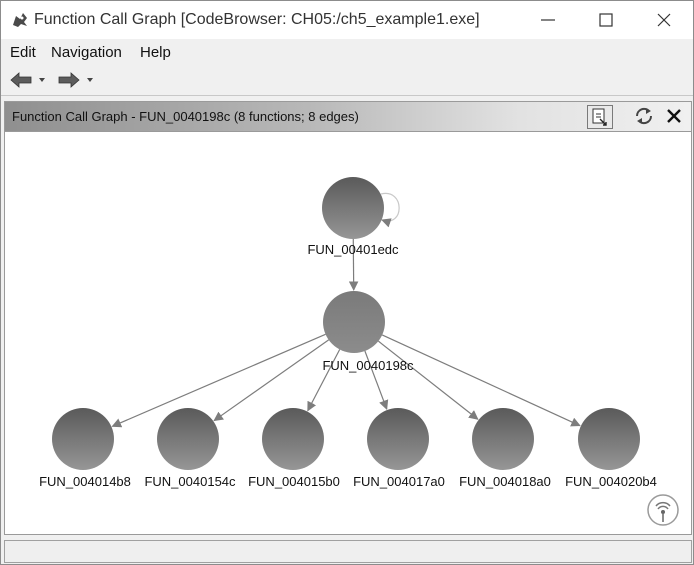 The height and width of the screenshot is (565, 694). What do you see at coordinates (368, 365) in the screenshot?
I see `function-node-label: FUN_0040198c` at bounding box center [368, 365].